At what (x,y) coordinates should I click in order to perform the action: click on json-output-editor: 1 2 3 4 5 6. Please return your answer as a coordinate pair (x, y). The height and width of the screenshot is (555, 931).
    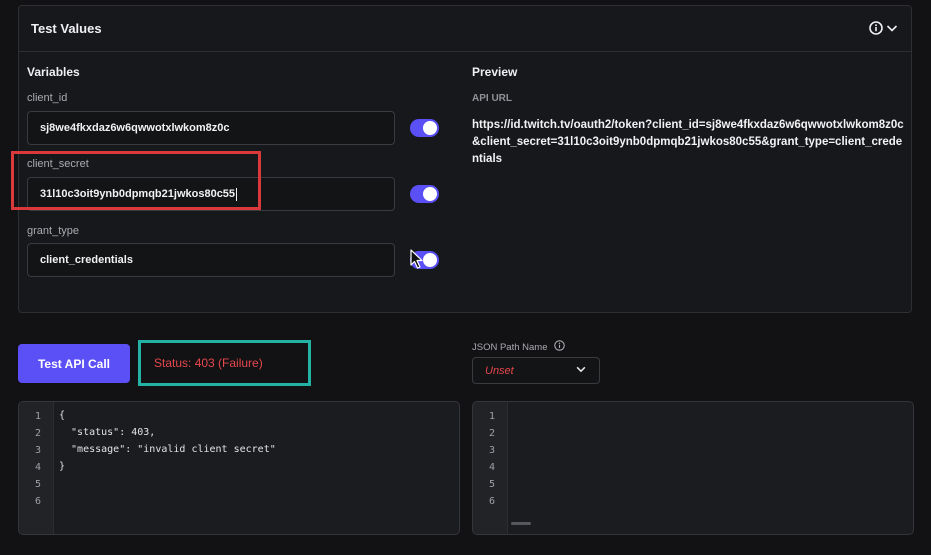
    Looking at the image, I should click on (693, 468).